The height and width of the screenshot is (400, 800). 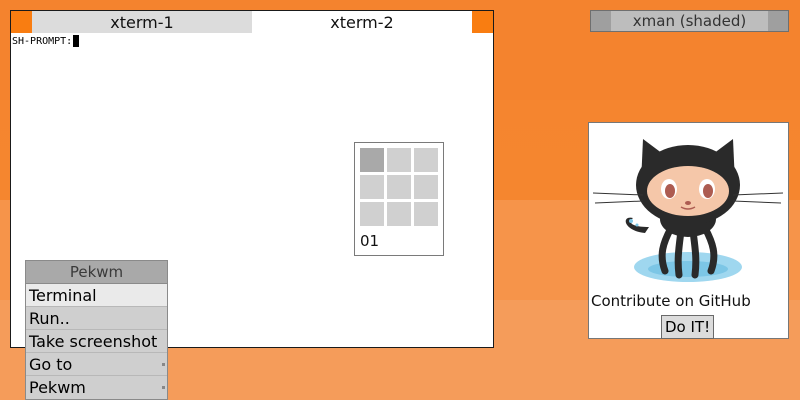 I want to click on shaded-window: xman (shaded), so click(x=689, y=21).